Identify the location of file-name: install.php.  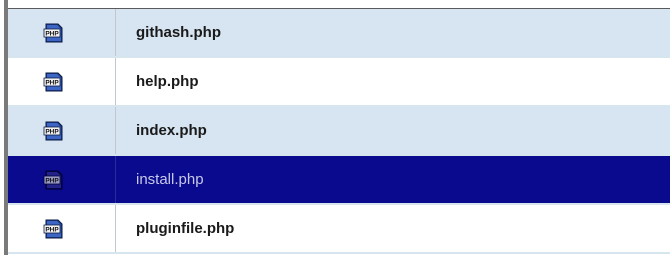
(170, 179).